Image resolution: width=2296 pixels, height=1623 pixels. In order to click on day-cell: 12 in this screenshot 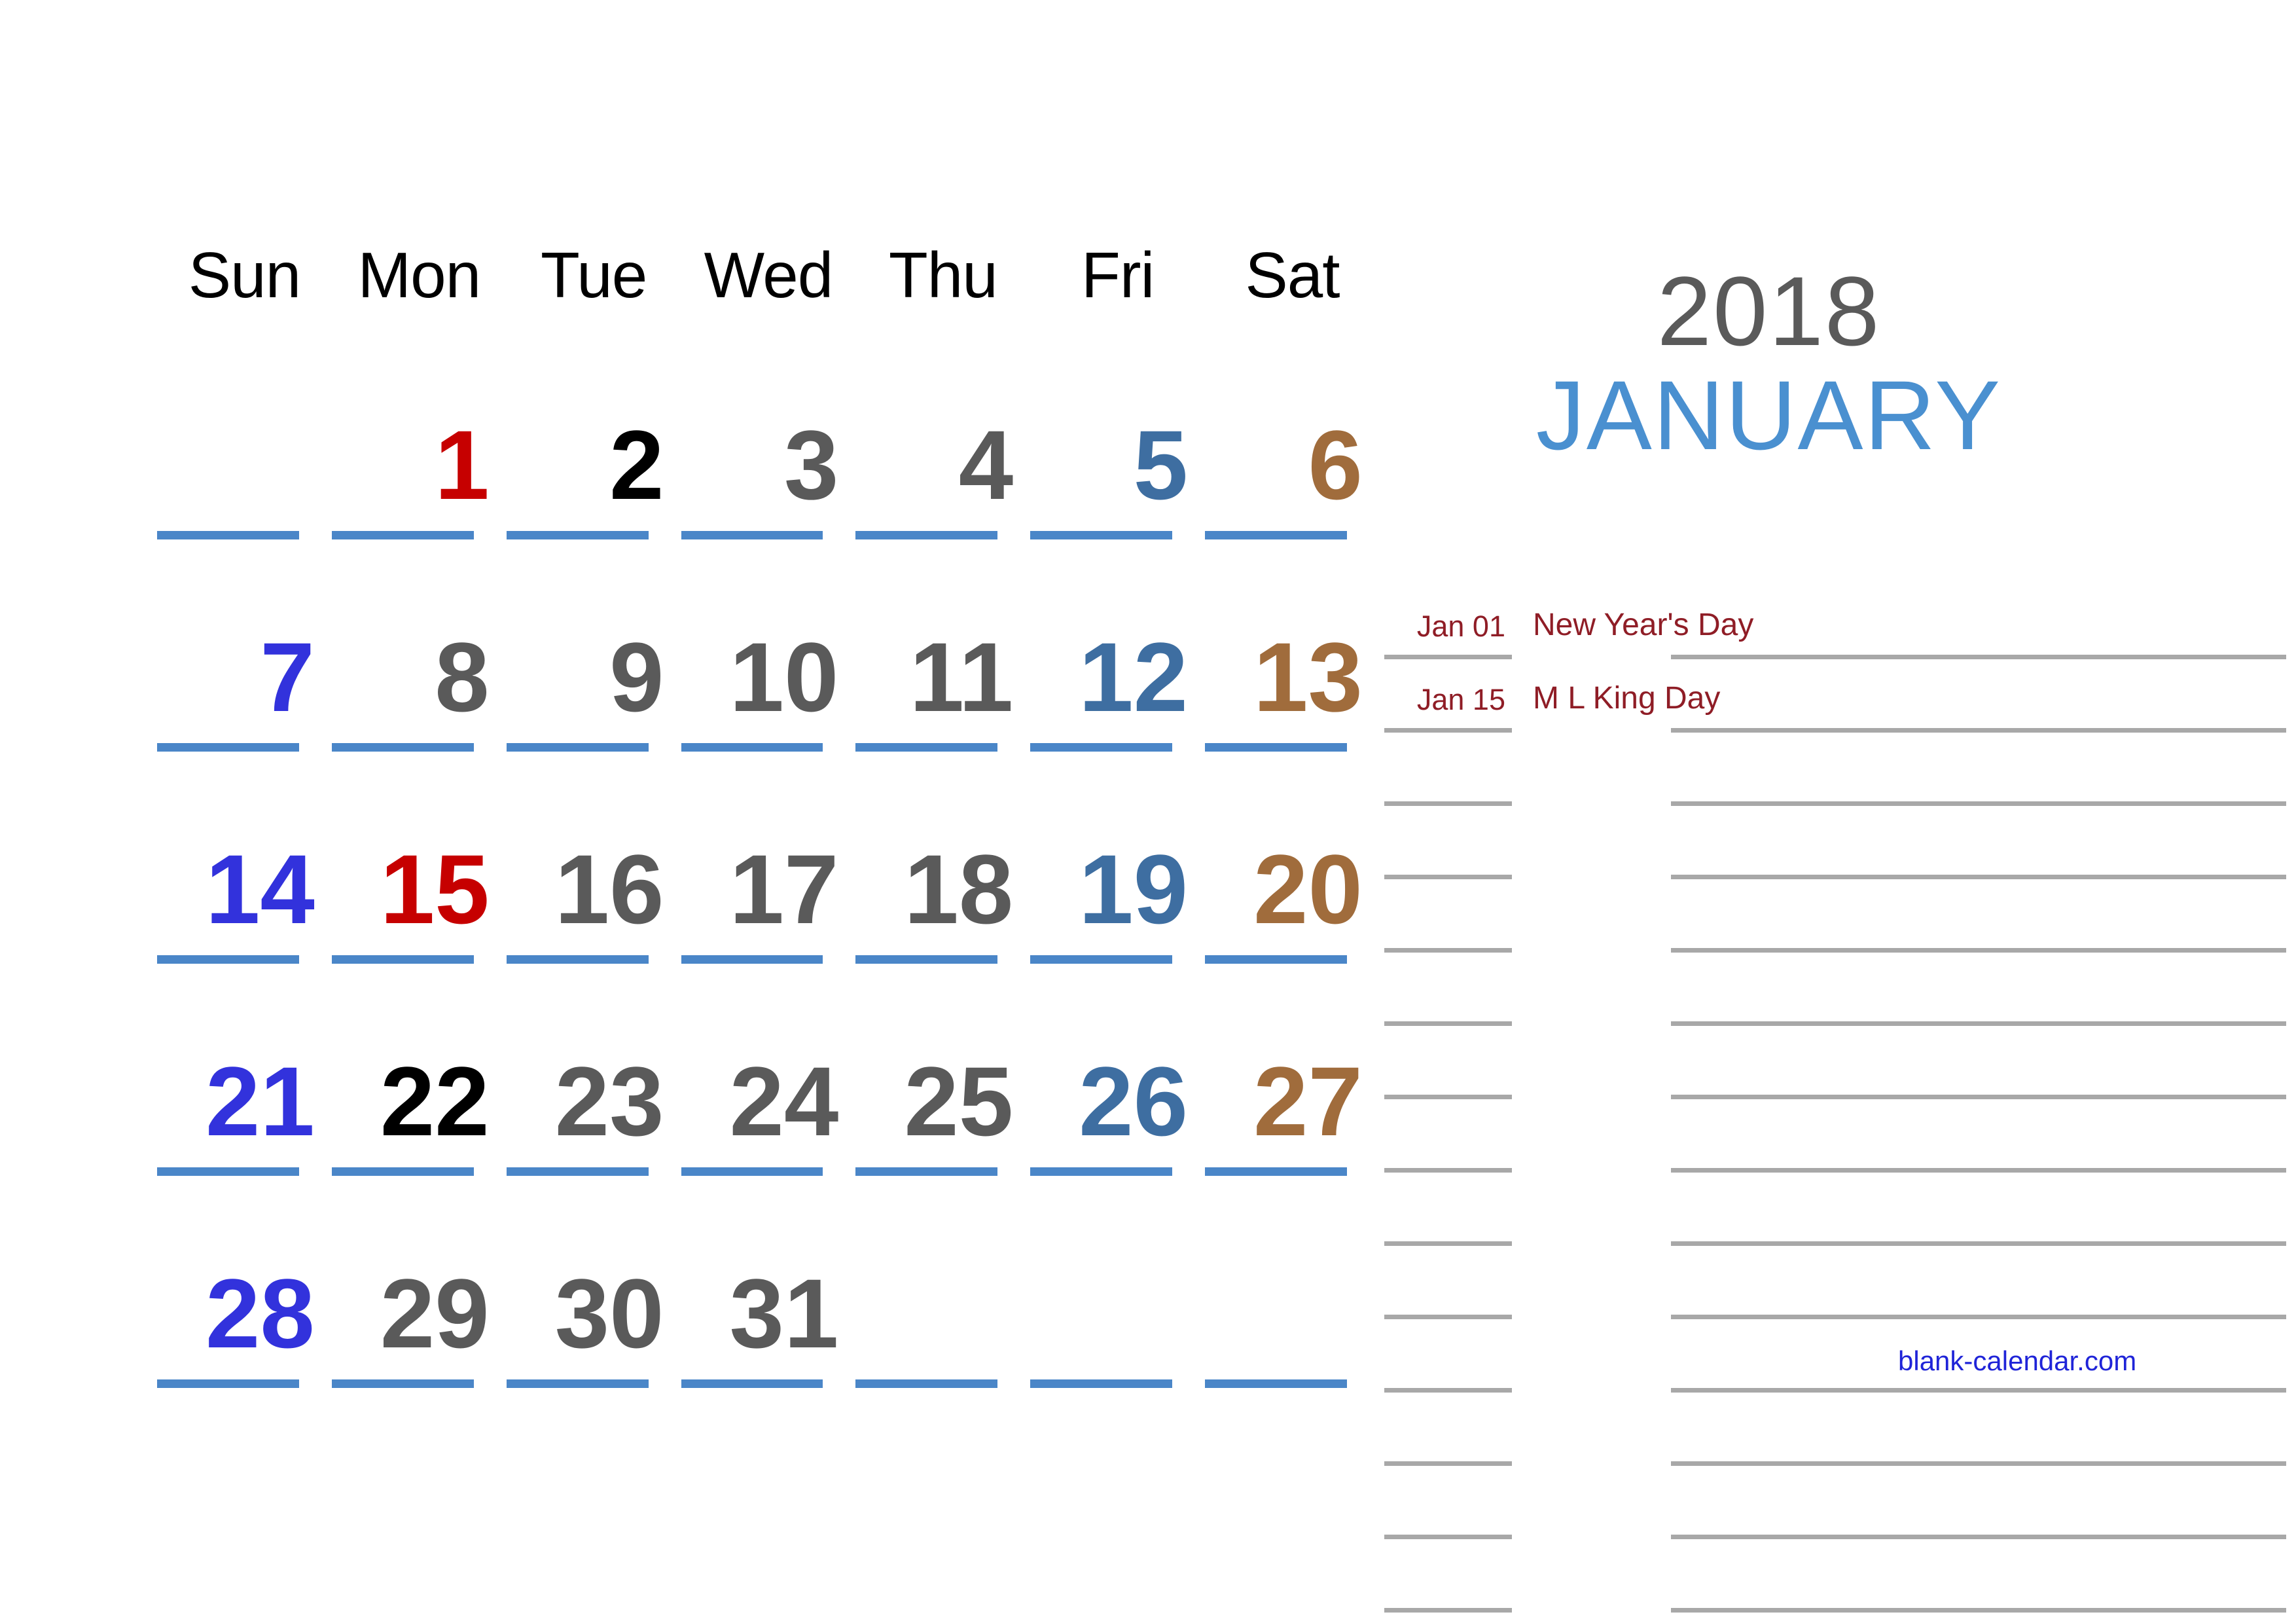, I will do `click(1117, 645)`.